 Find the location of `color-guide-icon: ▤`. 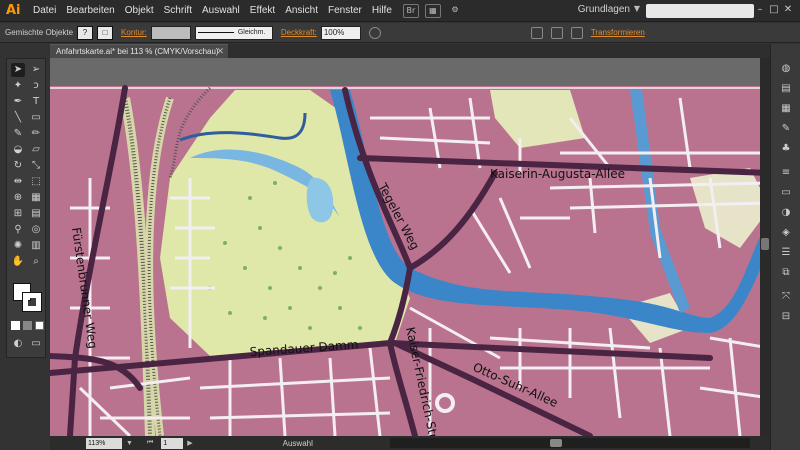

color-guide-icon: ▤ is located at coordinates (786, 89).